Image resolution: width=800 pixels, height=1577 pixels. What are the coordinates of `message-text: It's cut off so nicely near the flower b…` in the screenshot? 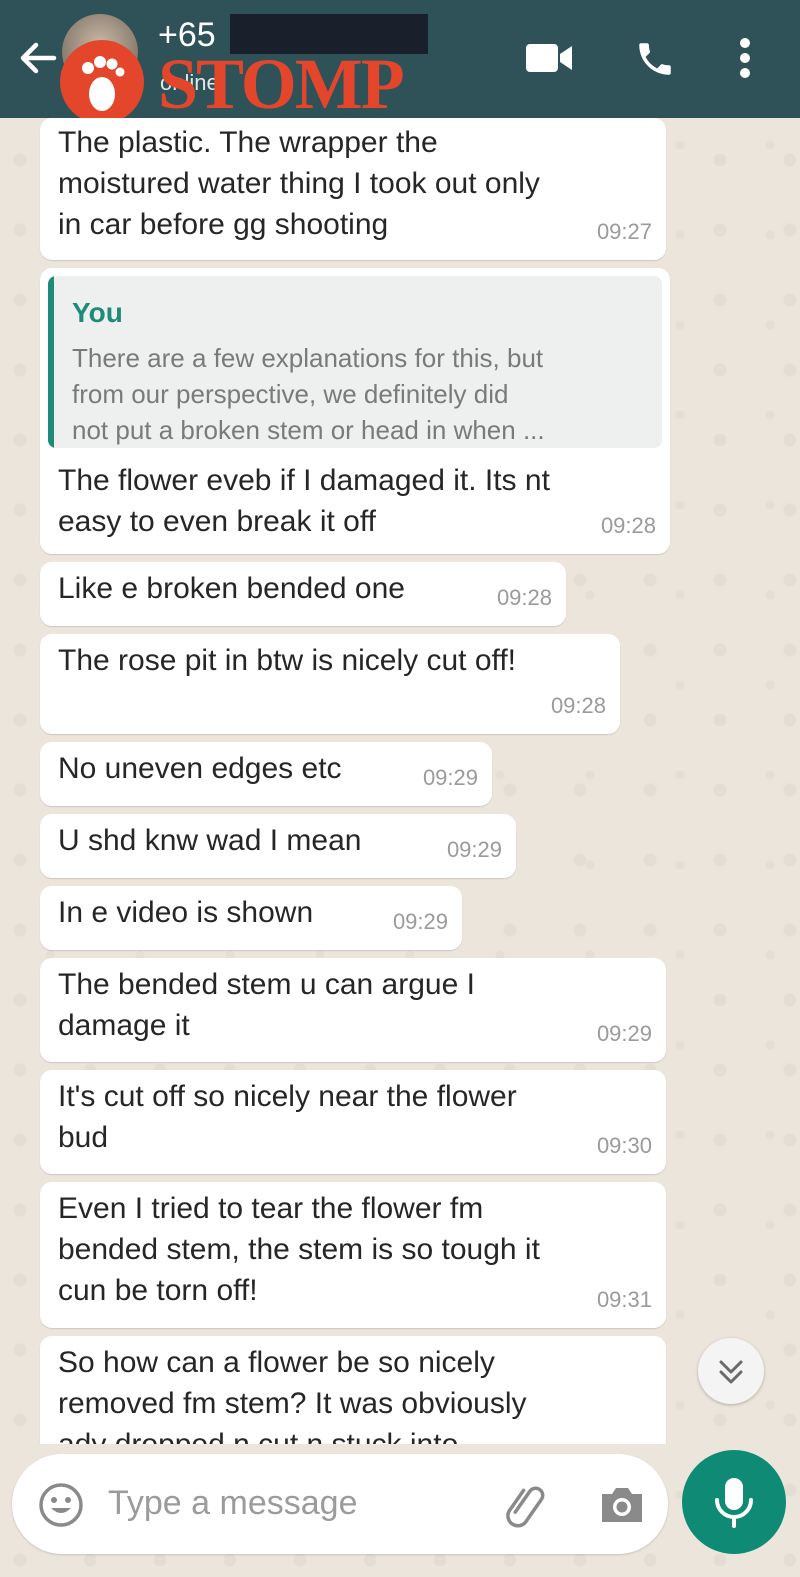 It's located at (287, 1117).